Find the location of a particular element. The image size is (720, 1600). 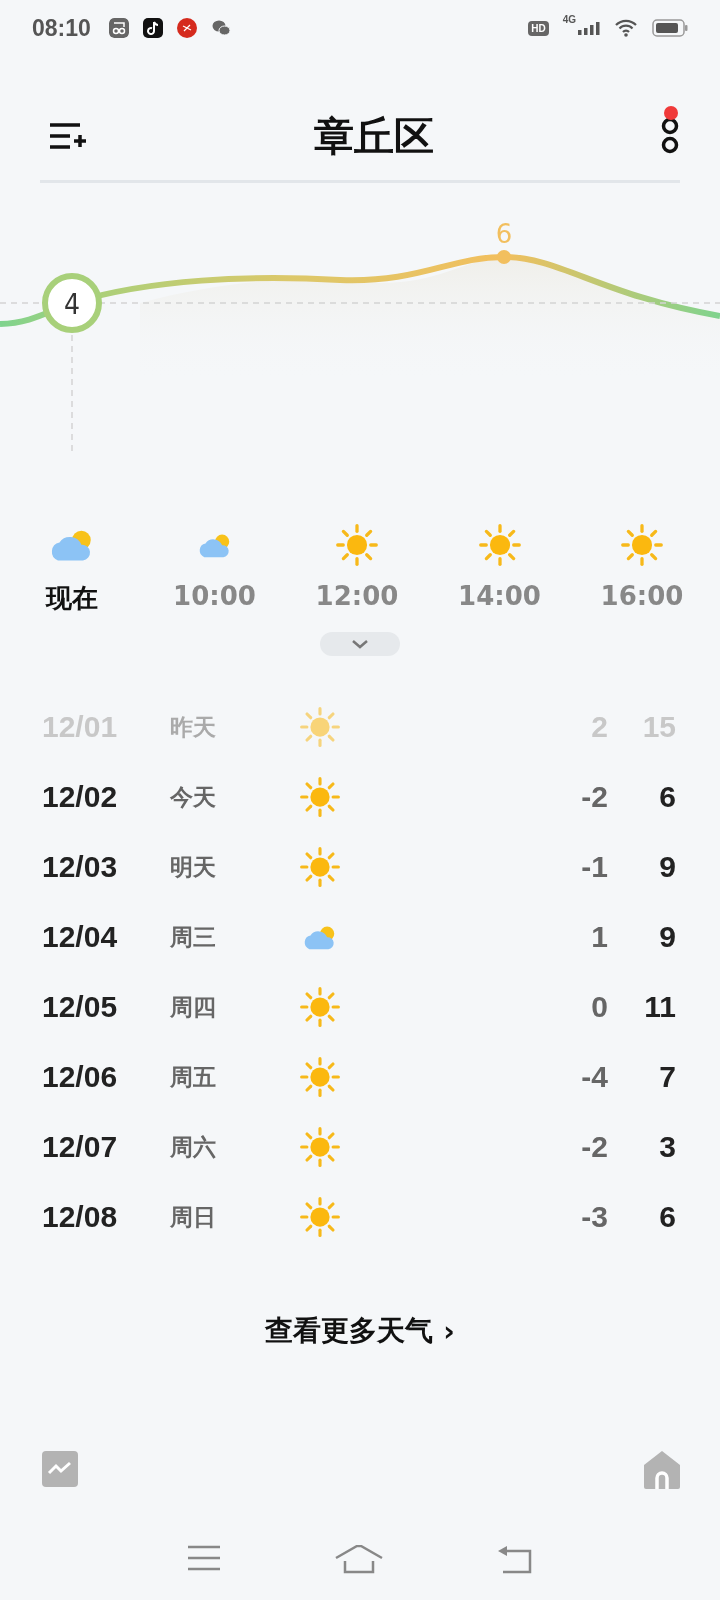

hourly-forecast-item: 16:00 is located at coordinates (642, 569).